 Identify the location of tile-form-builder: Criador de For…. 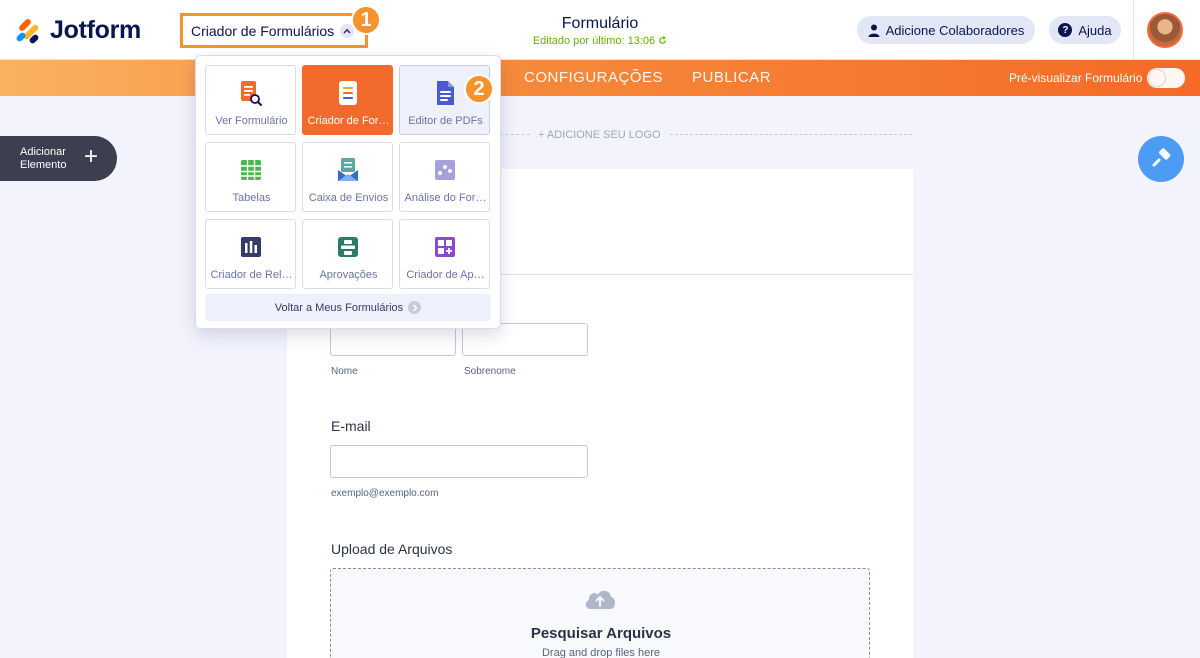
(347, 100).